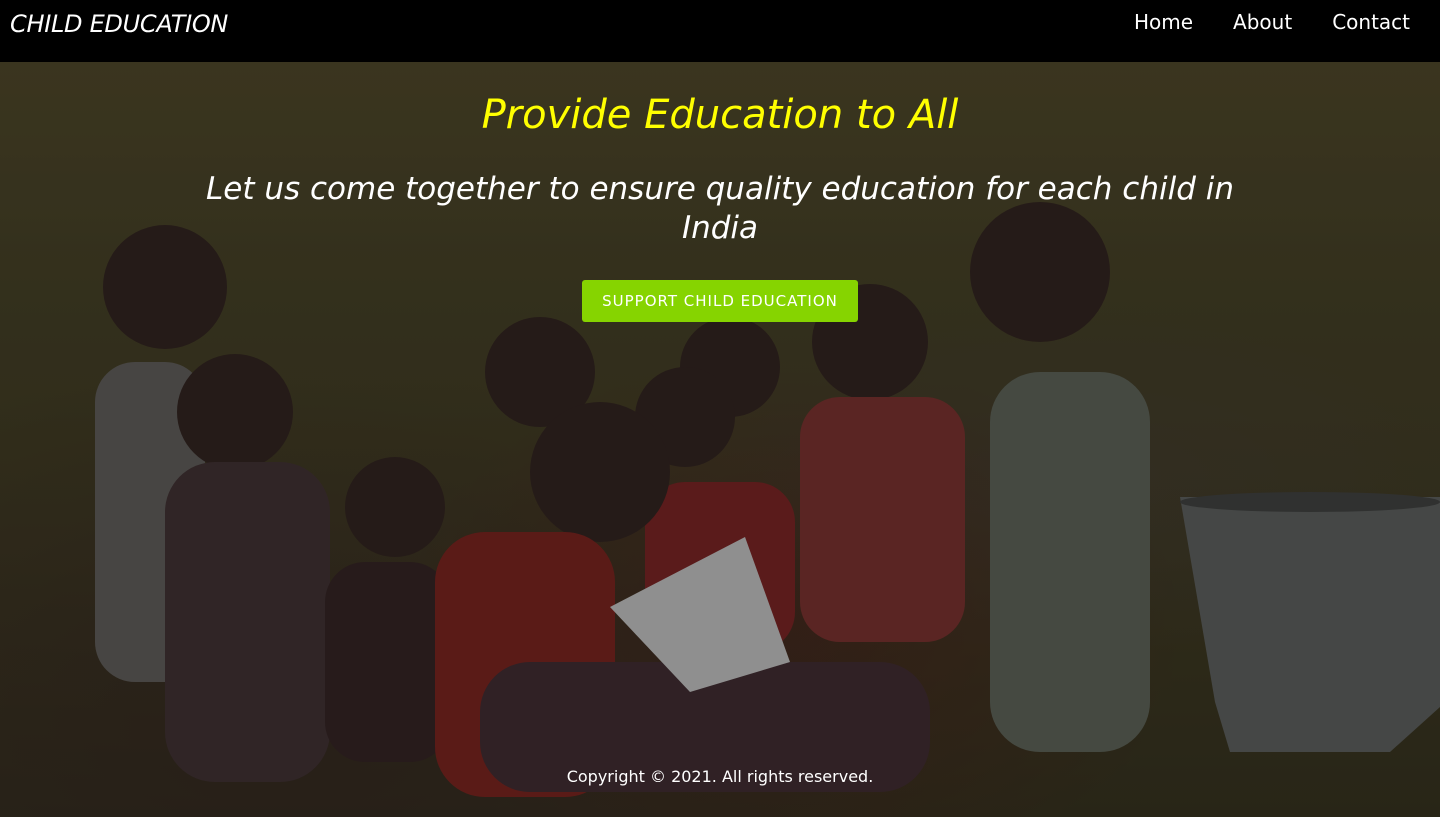  I want to click on footer-copyright: Copyright © 2021. All rights reserved., so click(720, 776).